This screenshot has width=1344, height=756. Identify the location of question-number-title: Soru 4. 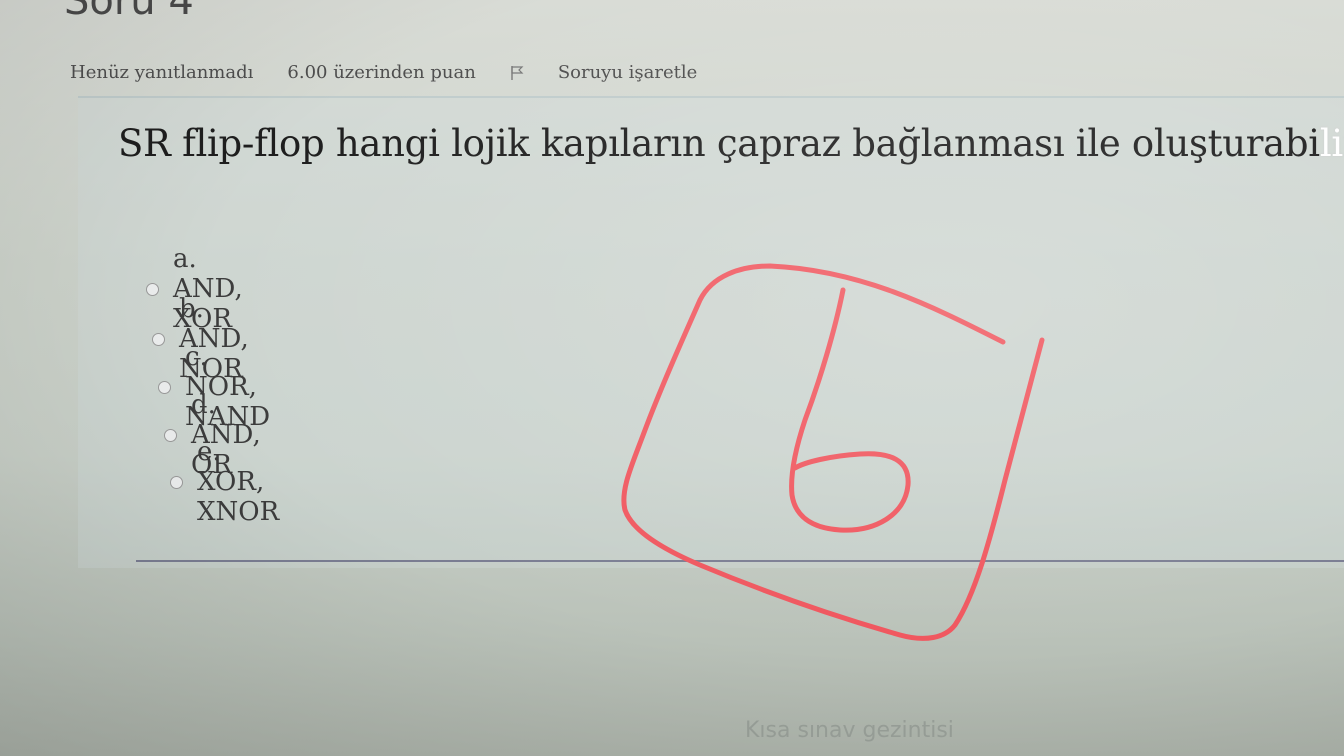
(129, 12).